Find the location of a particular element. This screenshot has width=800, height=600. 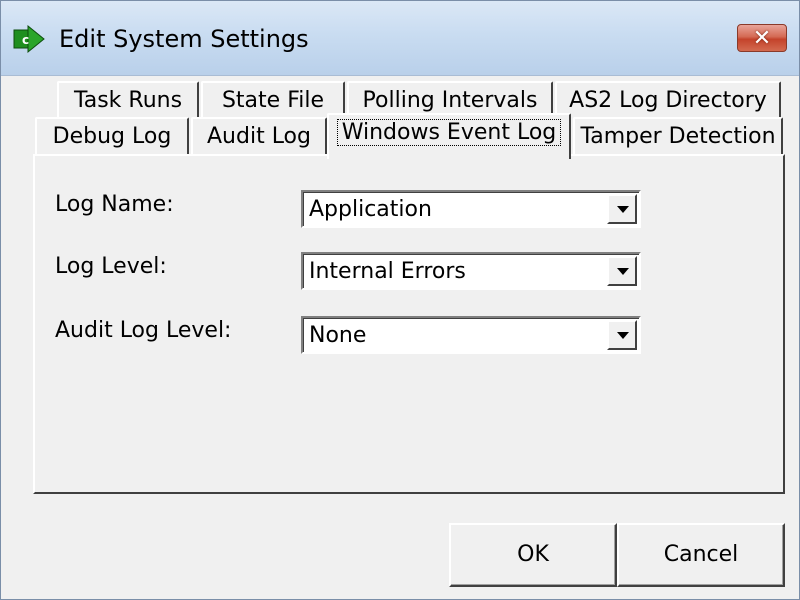

cancel-button: Cancel is located at coordinates (701, 555).